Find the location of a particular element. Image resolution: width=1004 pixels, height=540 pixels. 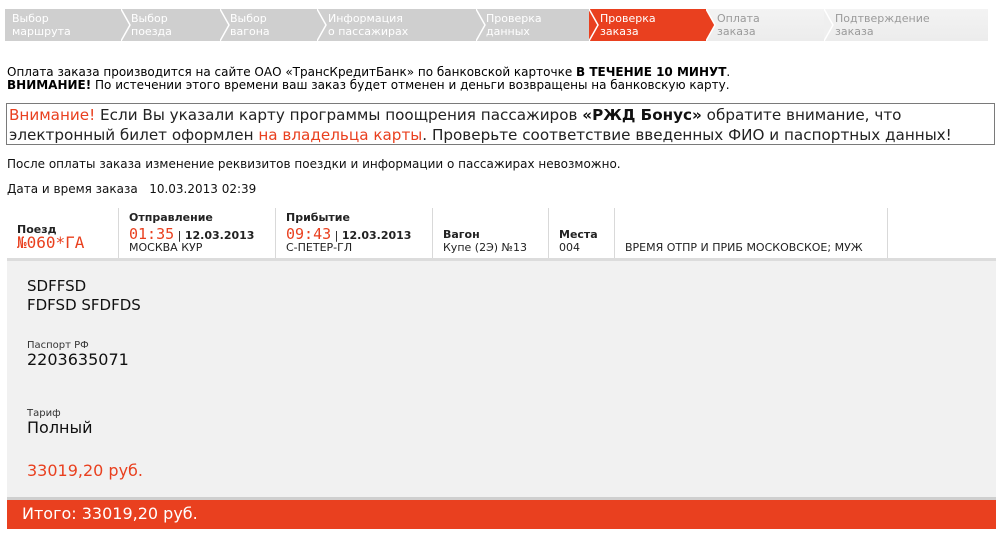

note-cell: ВРЕМЯ ОТПР И ПРИБ МОСКОВСКОЕ; МУЖ is located at coordinates (751, 233).